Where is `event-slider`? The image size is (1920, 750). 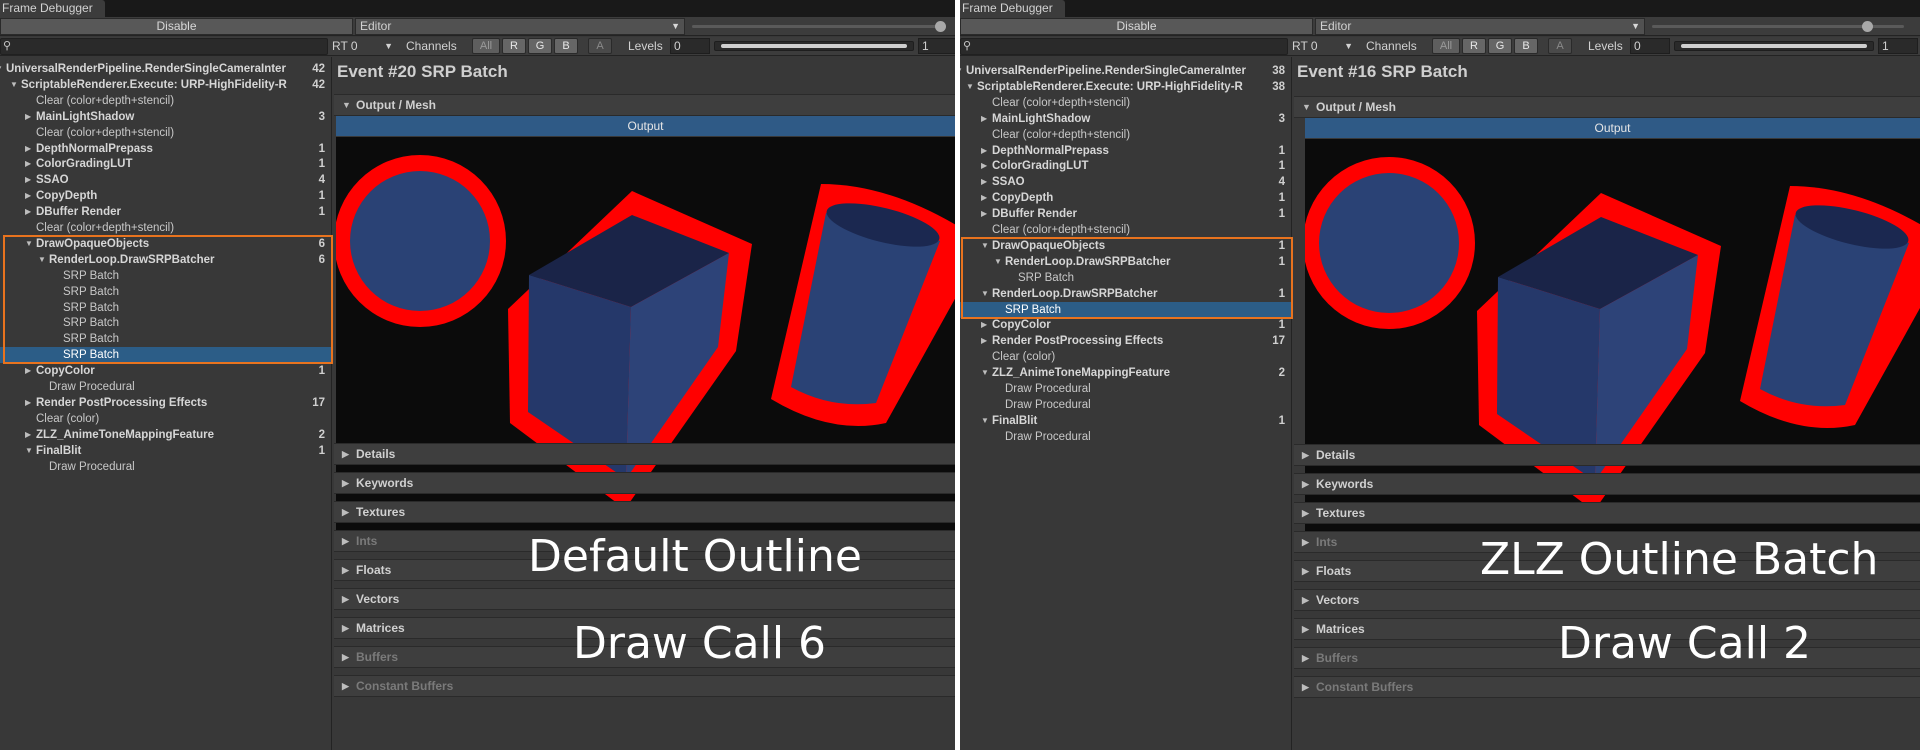
event-slider is located at coordinates (818, 26).